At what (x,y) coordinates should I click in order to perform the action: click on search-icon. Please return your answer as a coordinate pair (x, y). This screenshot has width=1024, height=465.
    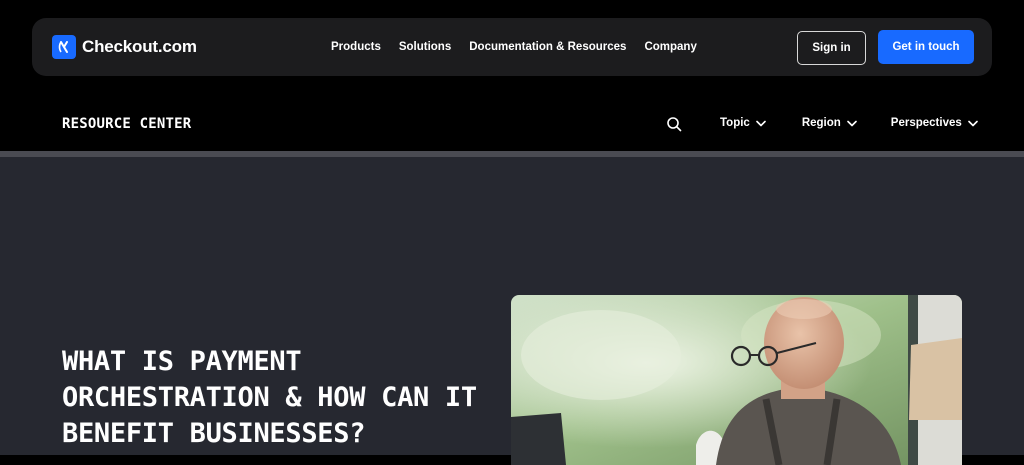
    Looking at the image, I should click on (674, 124).